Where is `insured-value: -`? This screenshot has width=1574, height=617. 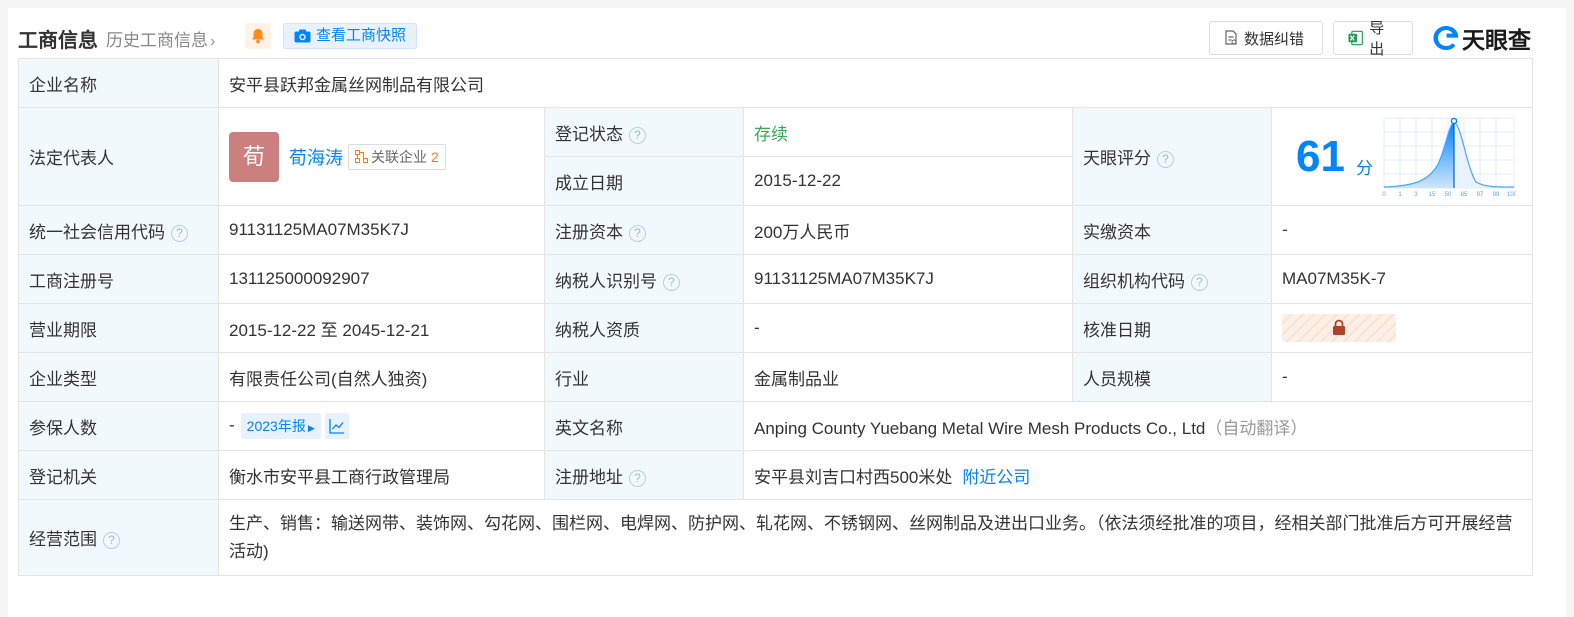 insured-value: - is located at coordinates (232, 425).